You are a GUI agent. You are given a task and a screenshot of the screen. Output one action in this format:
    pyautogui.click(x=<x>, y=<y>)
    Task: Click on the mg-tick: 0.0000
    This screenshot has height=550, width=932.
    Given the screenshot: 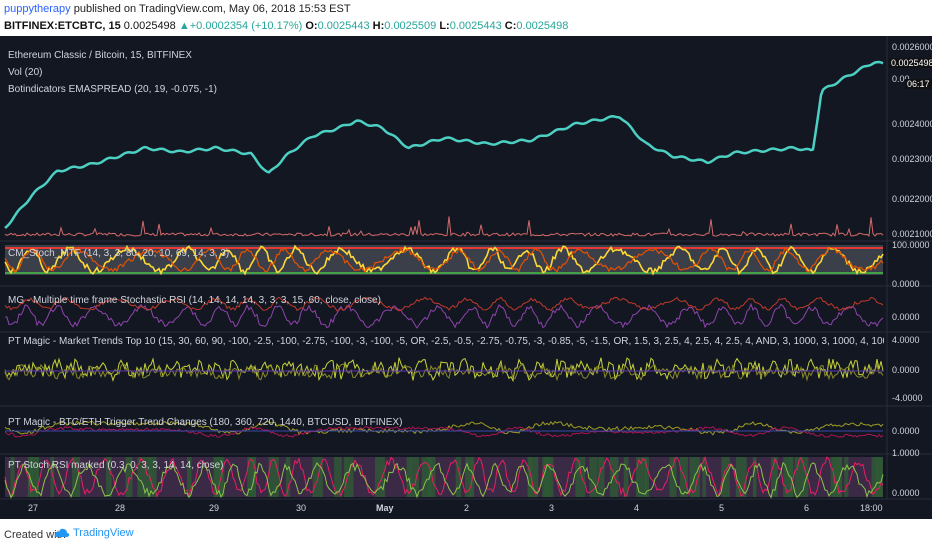 What is the action you would take?
    pyautogui.click(x=906, y=317)
    